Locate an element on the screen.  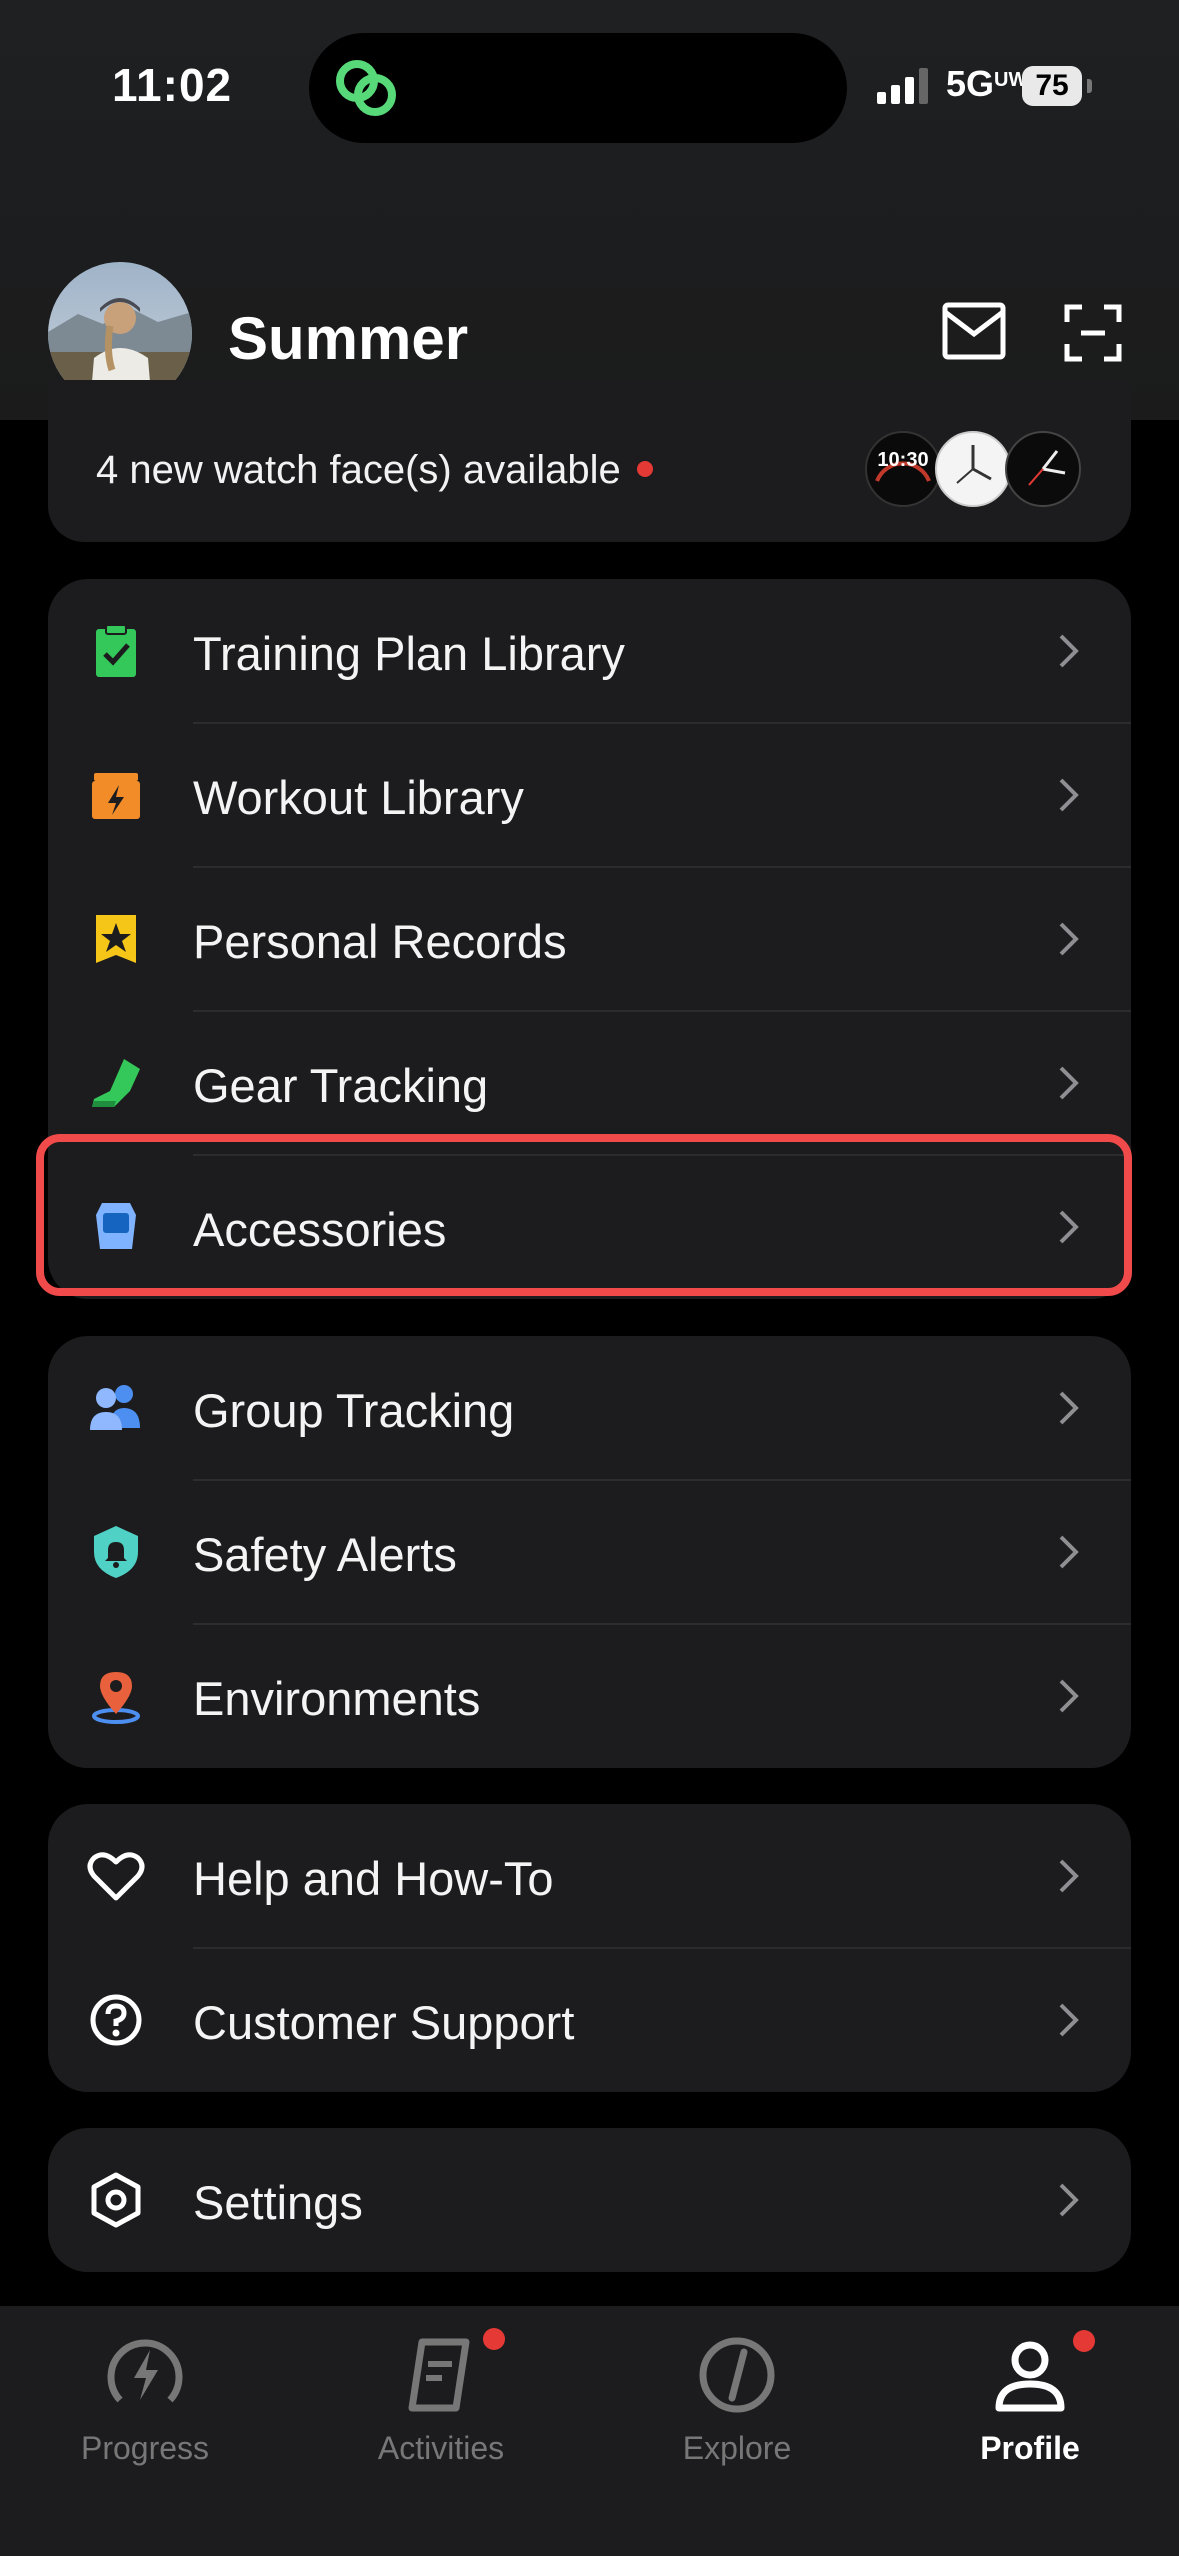
menu-item-label: Workout Library is located at coordinates (358, 797).